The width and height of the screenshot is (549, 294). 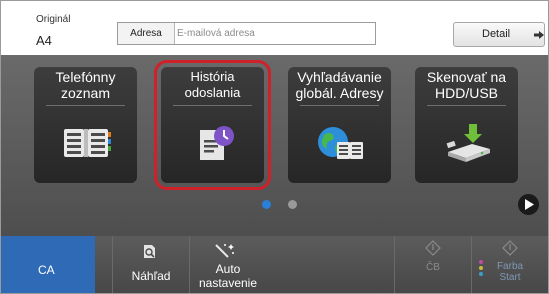 What do you see at coordinates (433, 267) in the screenshot?
I see `bw-start-label: ČB` at bounding box center [433, 267].